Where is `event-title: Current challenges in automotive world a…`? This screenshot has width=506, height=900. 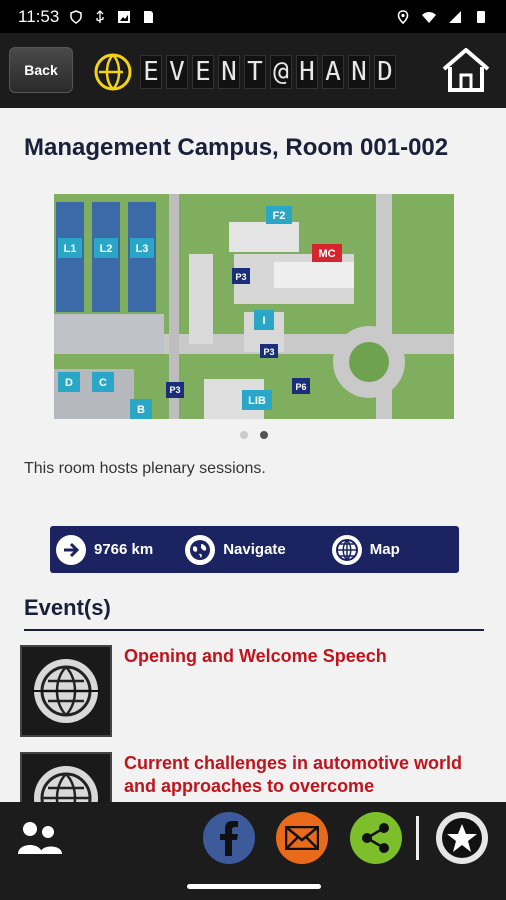 event-title: Current challenges in automotive world a… is located at coordinates (307, 777).